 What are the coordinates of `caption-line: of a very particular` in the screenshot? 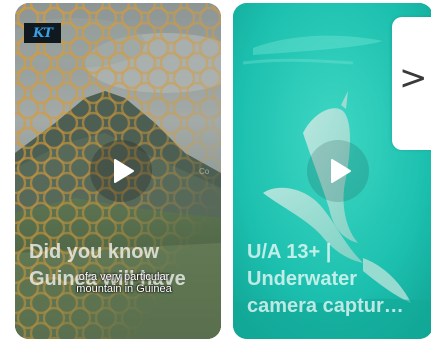 It's located at (124, 277).